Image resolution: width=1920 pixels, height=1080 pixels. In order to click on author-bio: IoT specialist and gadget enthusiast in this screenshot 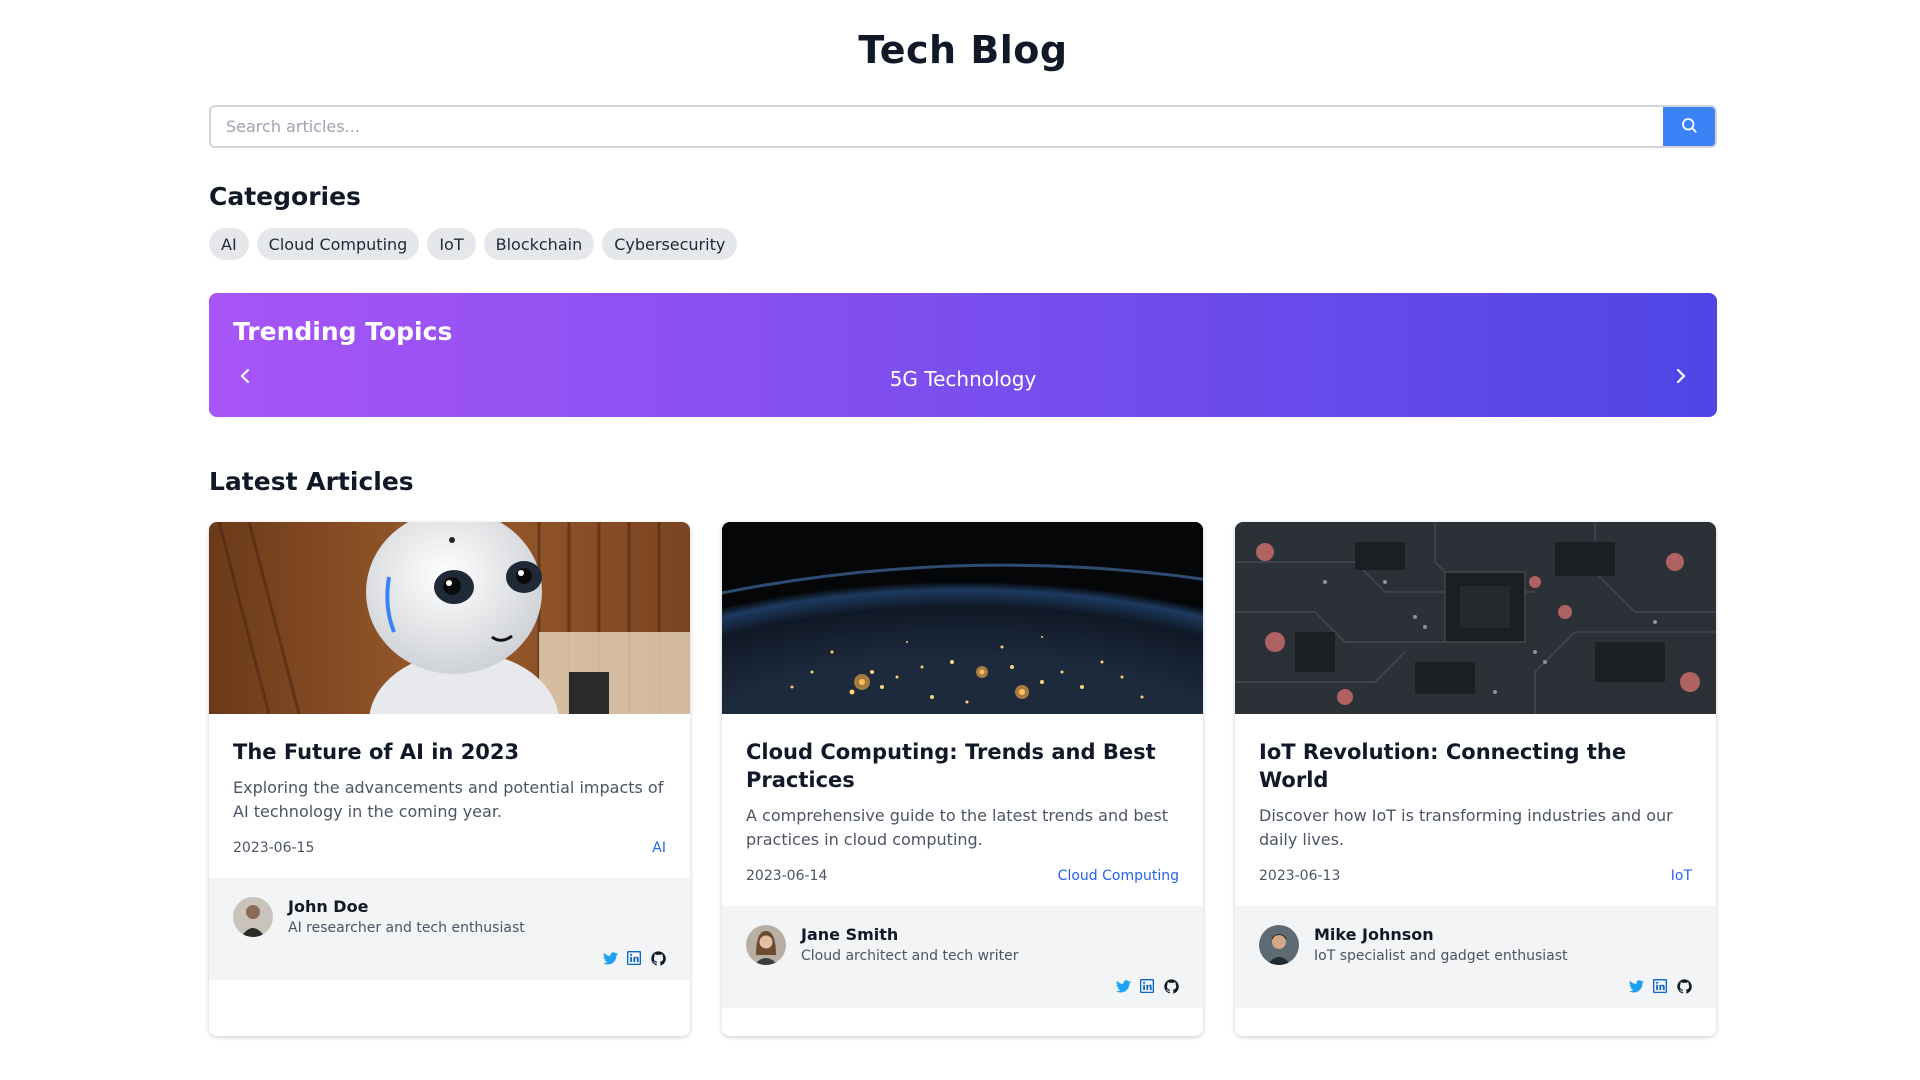, I will do `click(1441, 956)`.